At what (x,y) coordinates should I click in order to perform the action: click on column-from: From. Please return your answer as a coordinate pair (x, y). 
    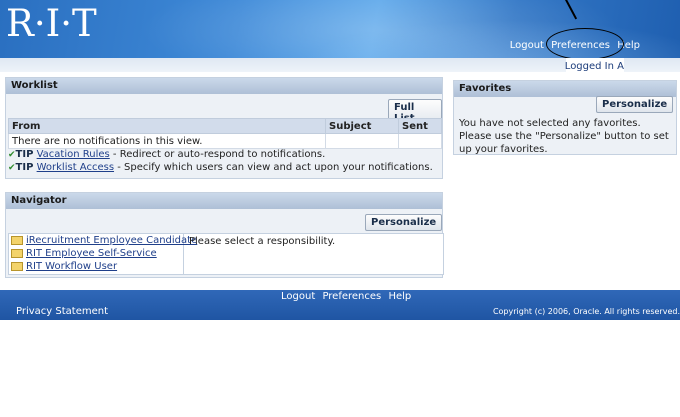
    Looking at the image, I should click on (167, 126).